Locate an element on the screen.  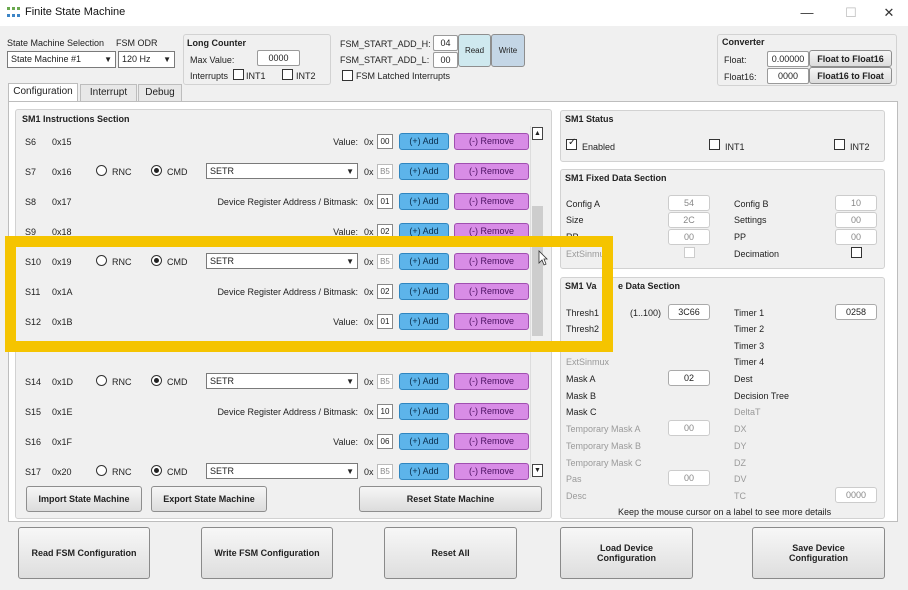
enabled-checkbox: ✓ is located at coordinates (571, 143).